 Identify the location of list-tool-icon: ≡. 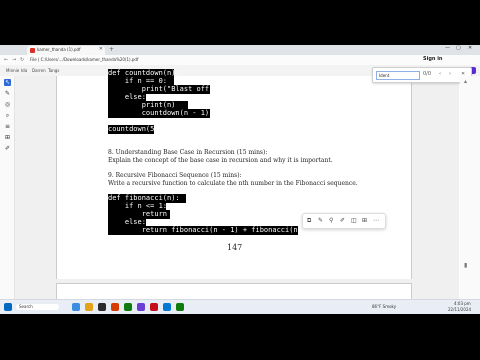
(7, 126).